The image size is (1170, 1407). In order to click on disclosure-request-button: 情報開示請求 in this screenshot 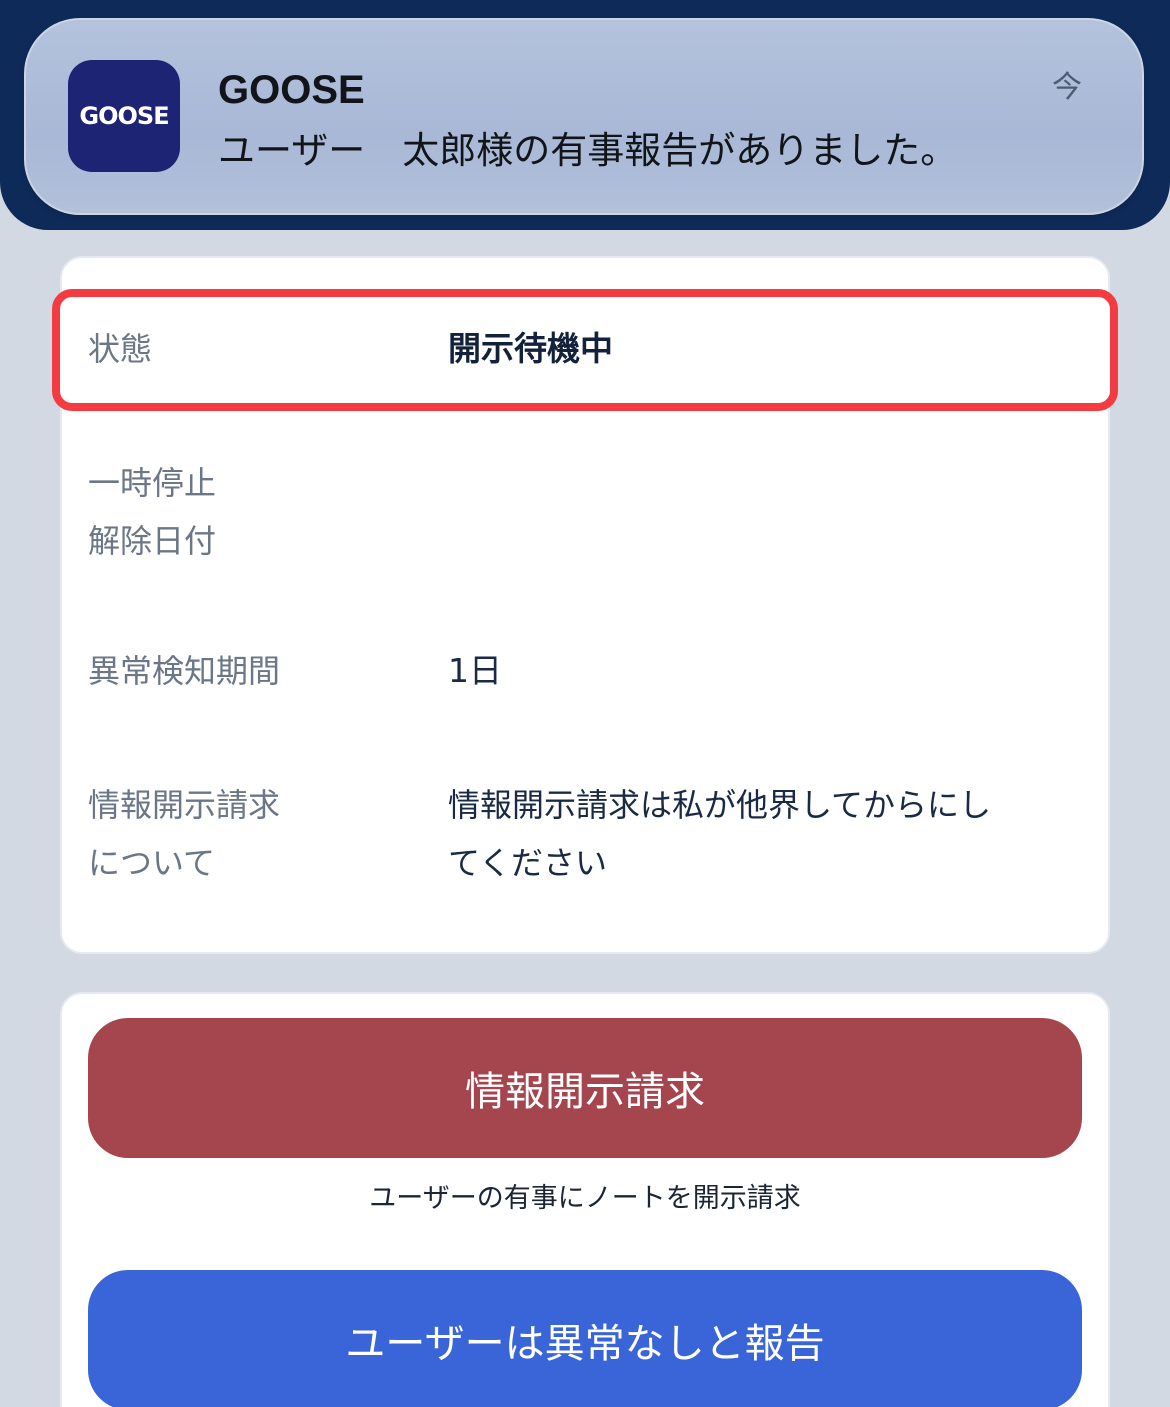, I will do `click(585, 1088)`.